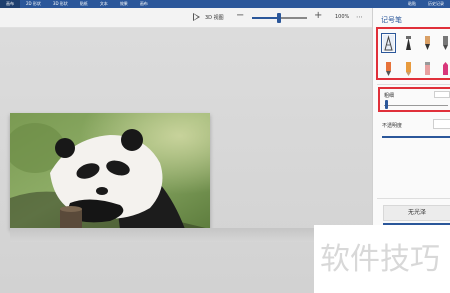 Image resolution: width=450 pixels, height=293 pixels. Describe the element at coordinates (342, 17) in the screenshot. I see `zoom-level: 100%` at that location.